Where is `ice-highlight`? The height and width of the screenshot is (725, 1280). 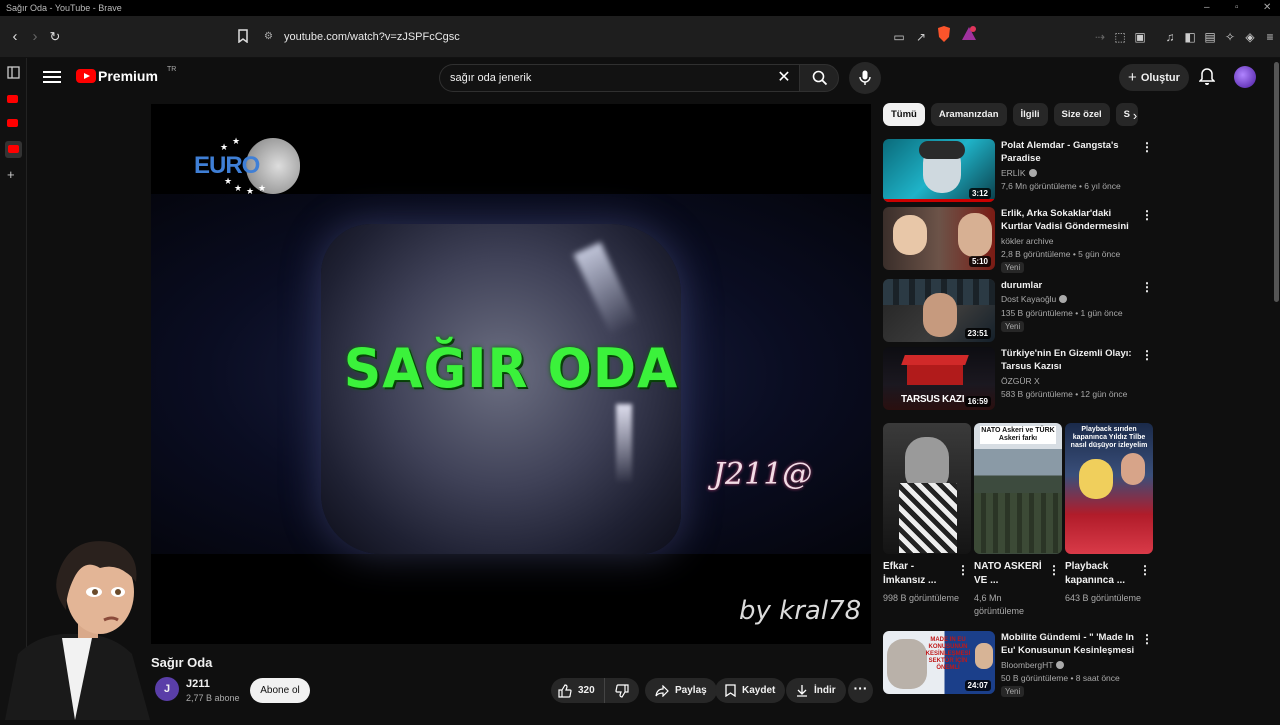
ice-highlight is located at coordinates (624, 444).